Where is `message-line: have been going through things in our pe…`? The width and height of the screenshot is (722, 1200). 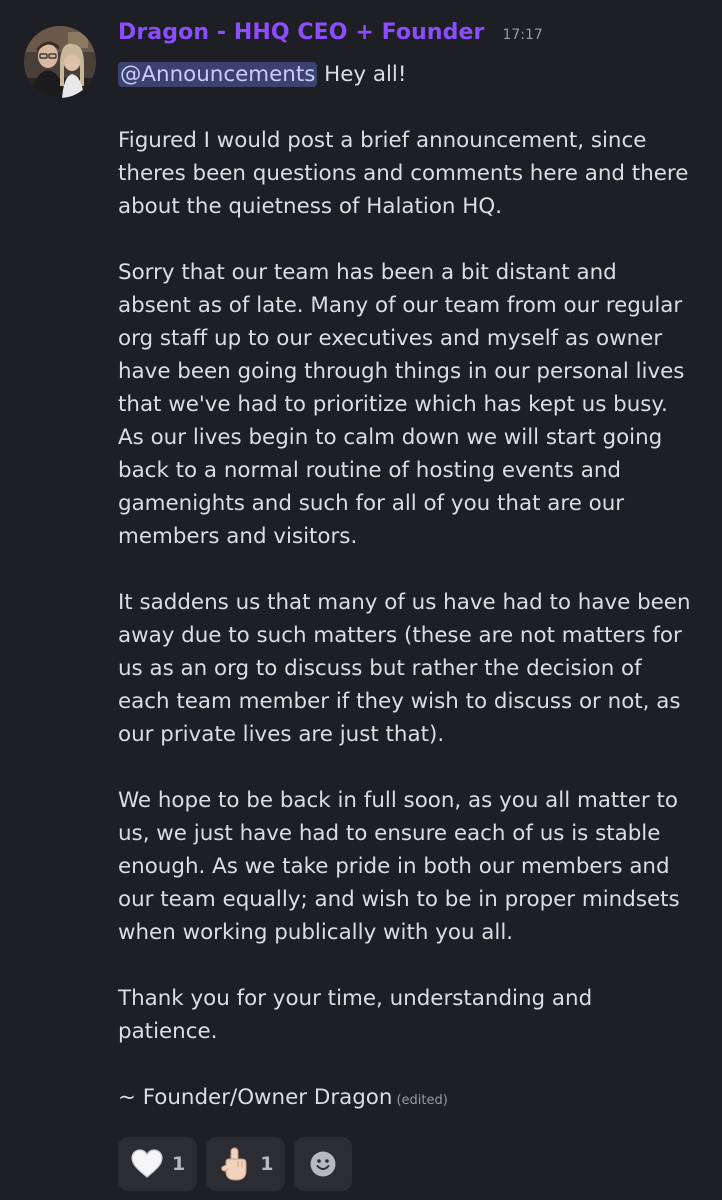 message-line: have been going through things in our pe… is located at coordinates (401, 371).